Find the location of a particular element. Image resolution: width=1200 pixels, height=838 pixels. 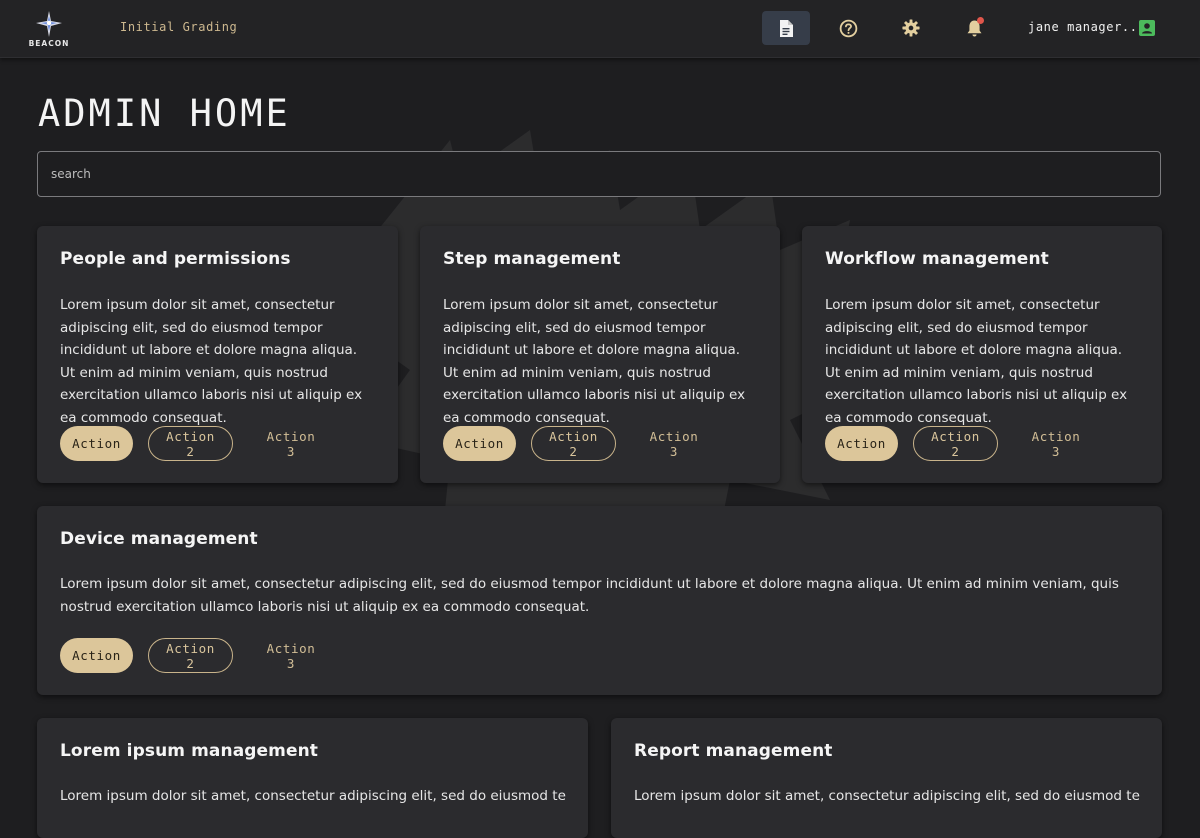

page-title: ADMIN HOME is located at coordinates (164, 113).